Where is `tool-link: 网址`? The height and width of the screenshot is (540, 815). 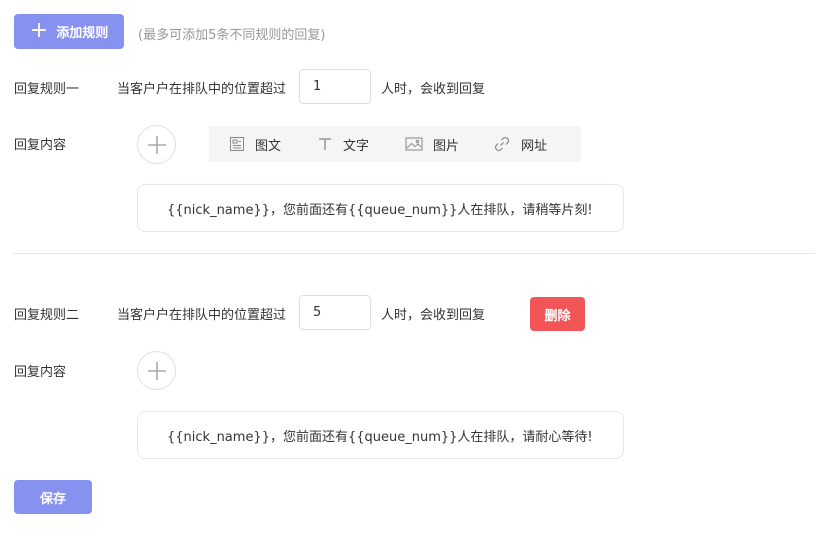
tool-link: 网址 is located at coordinates (537, 144).